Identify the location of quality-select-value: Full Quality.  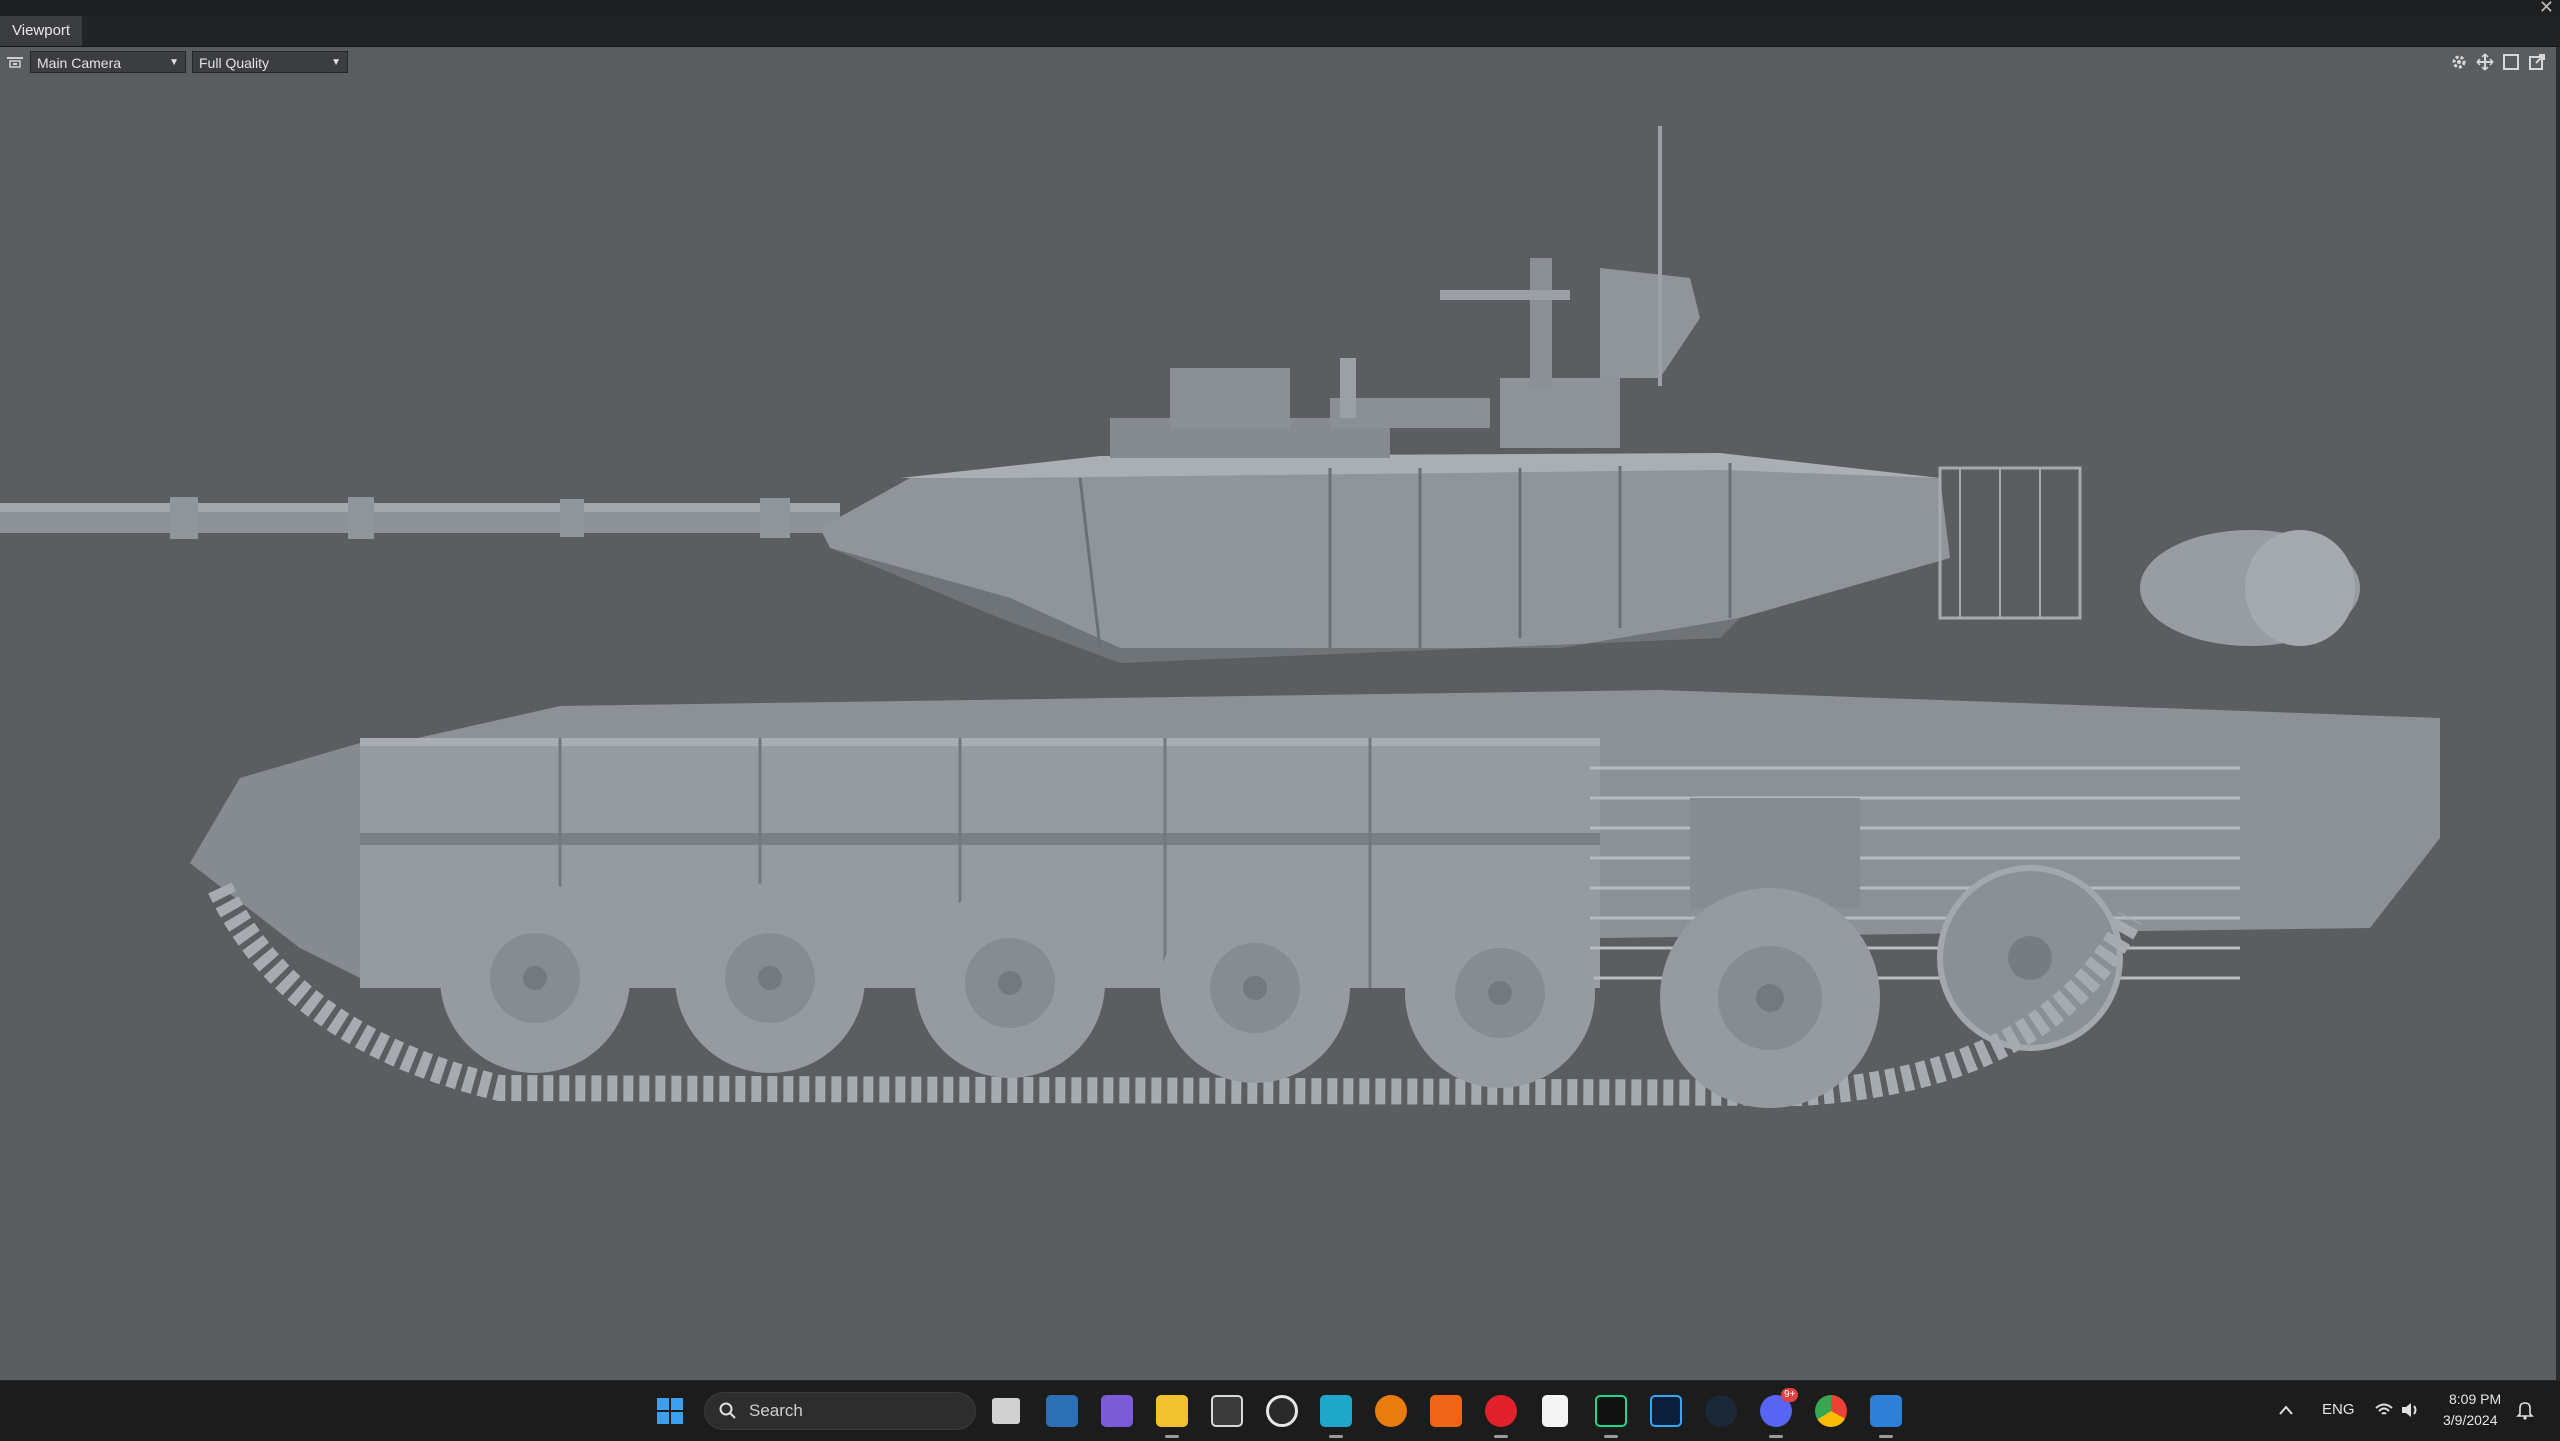
(234, 63).